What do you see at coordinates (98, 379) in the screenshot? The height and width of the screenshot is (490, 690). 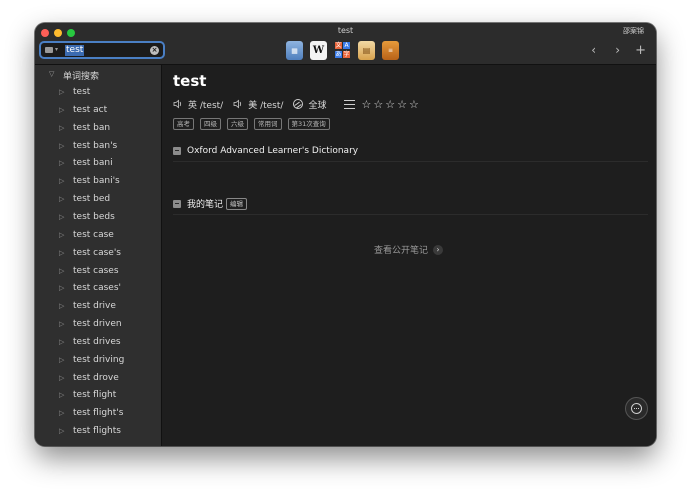 I see `sidebar-item: ▷ test drove` at bounding box center [98, 379].